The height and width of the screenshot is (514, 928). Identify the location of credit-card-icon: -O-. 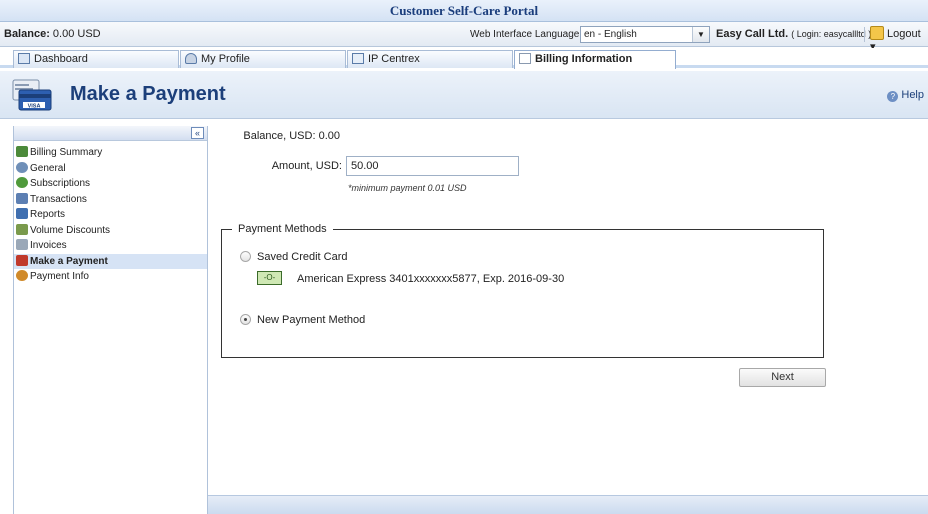
(269, 278).